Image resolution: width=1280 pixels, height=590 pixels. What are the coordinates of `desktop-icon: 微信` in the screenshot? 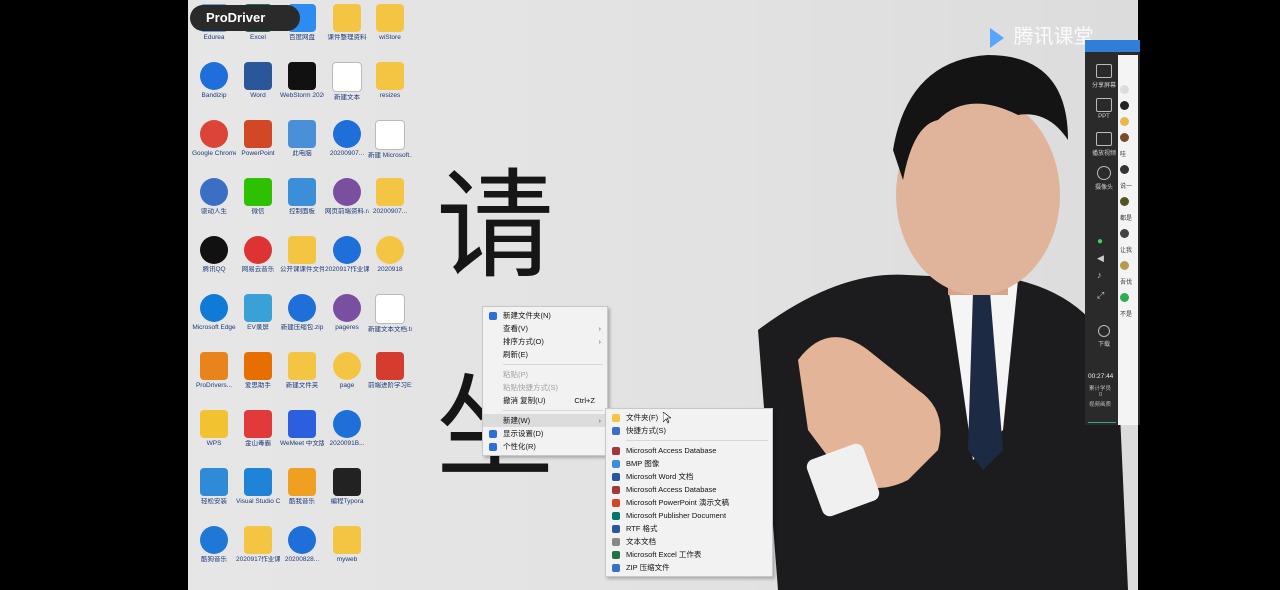 It's located at (258, 197).